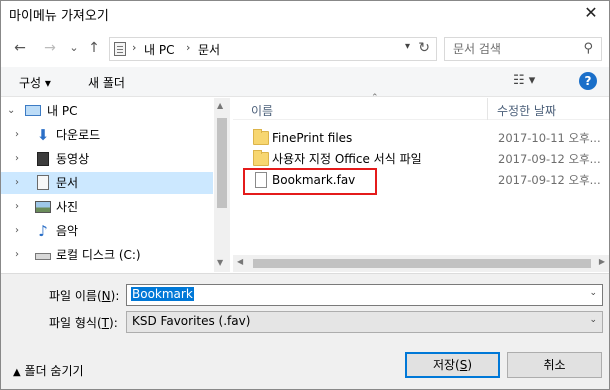 This screenshot has width=610, height=390. I want to click on tree-item-videos: › 동영상, so click(107, 159).